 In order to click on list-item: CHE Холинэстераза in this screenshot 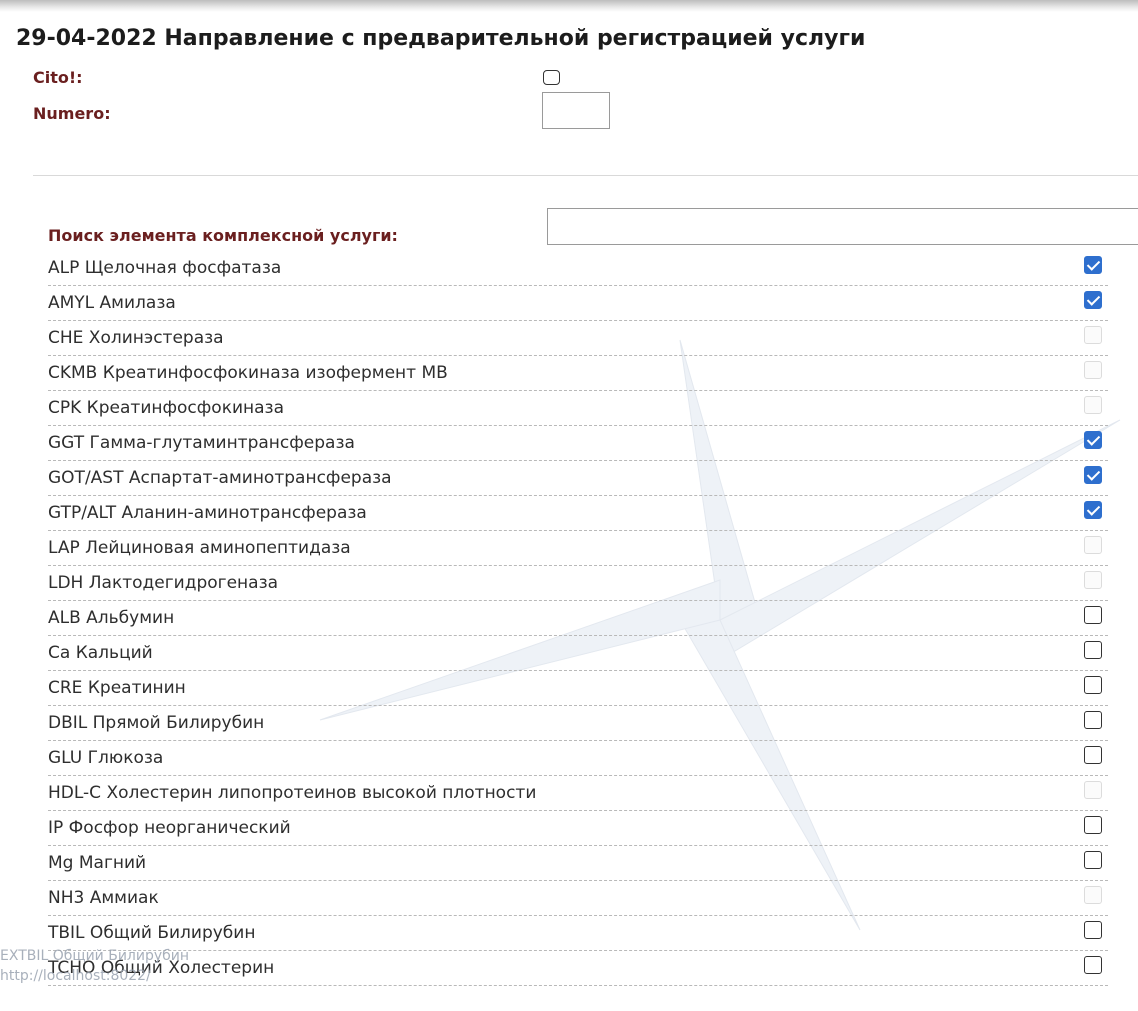, I will do `click(578, 338)`.